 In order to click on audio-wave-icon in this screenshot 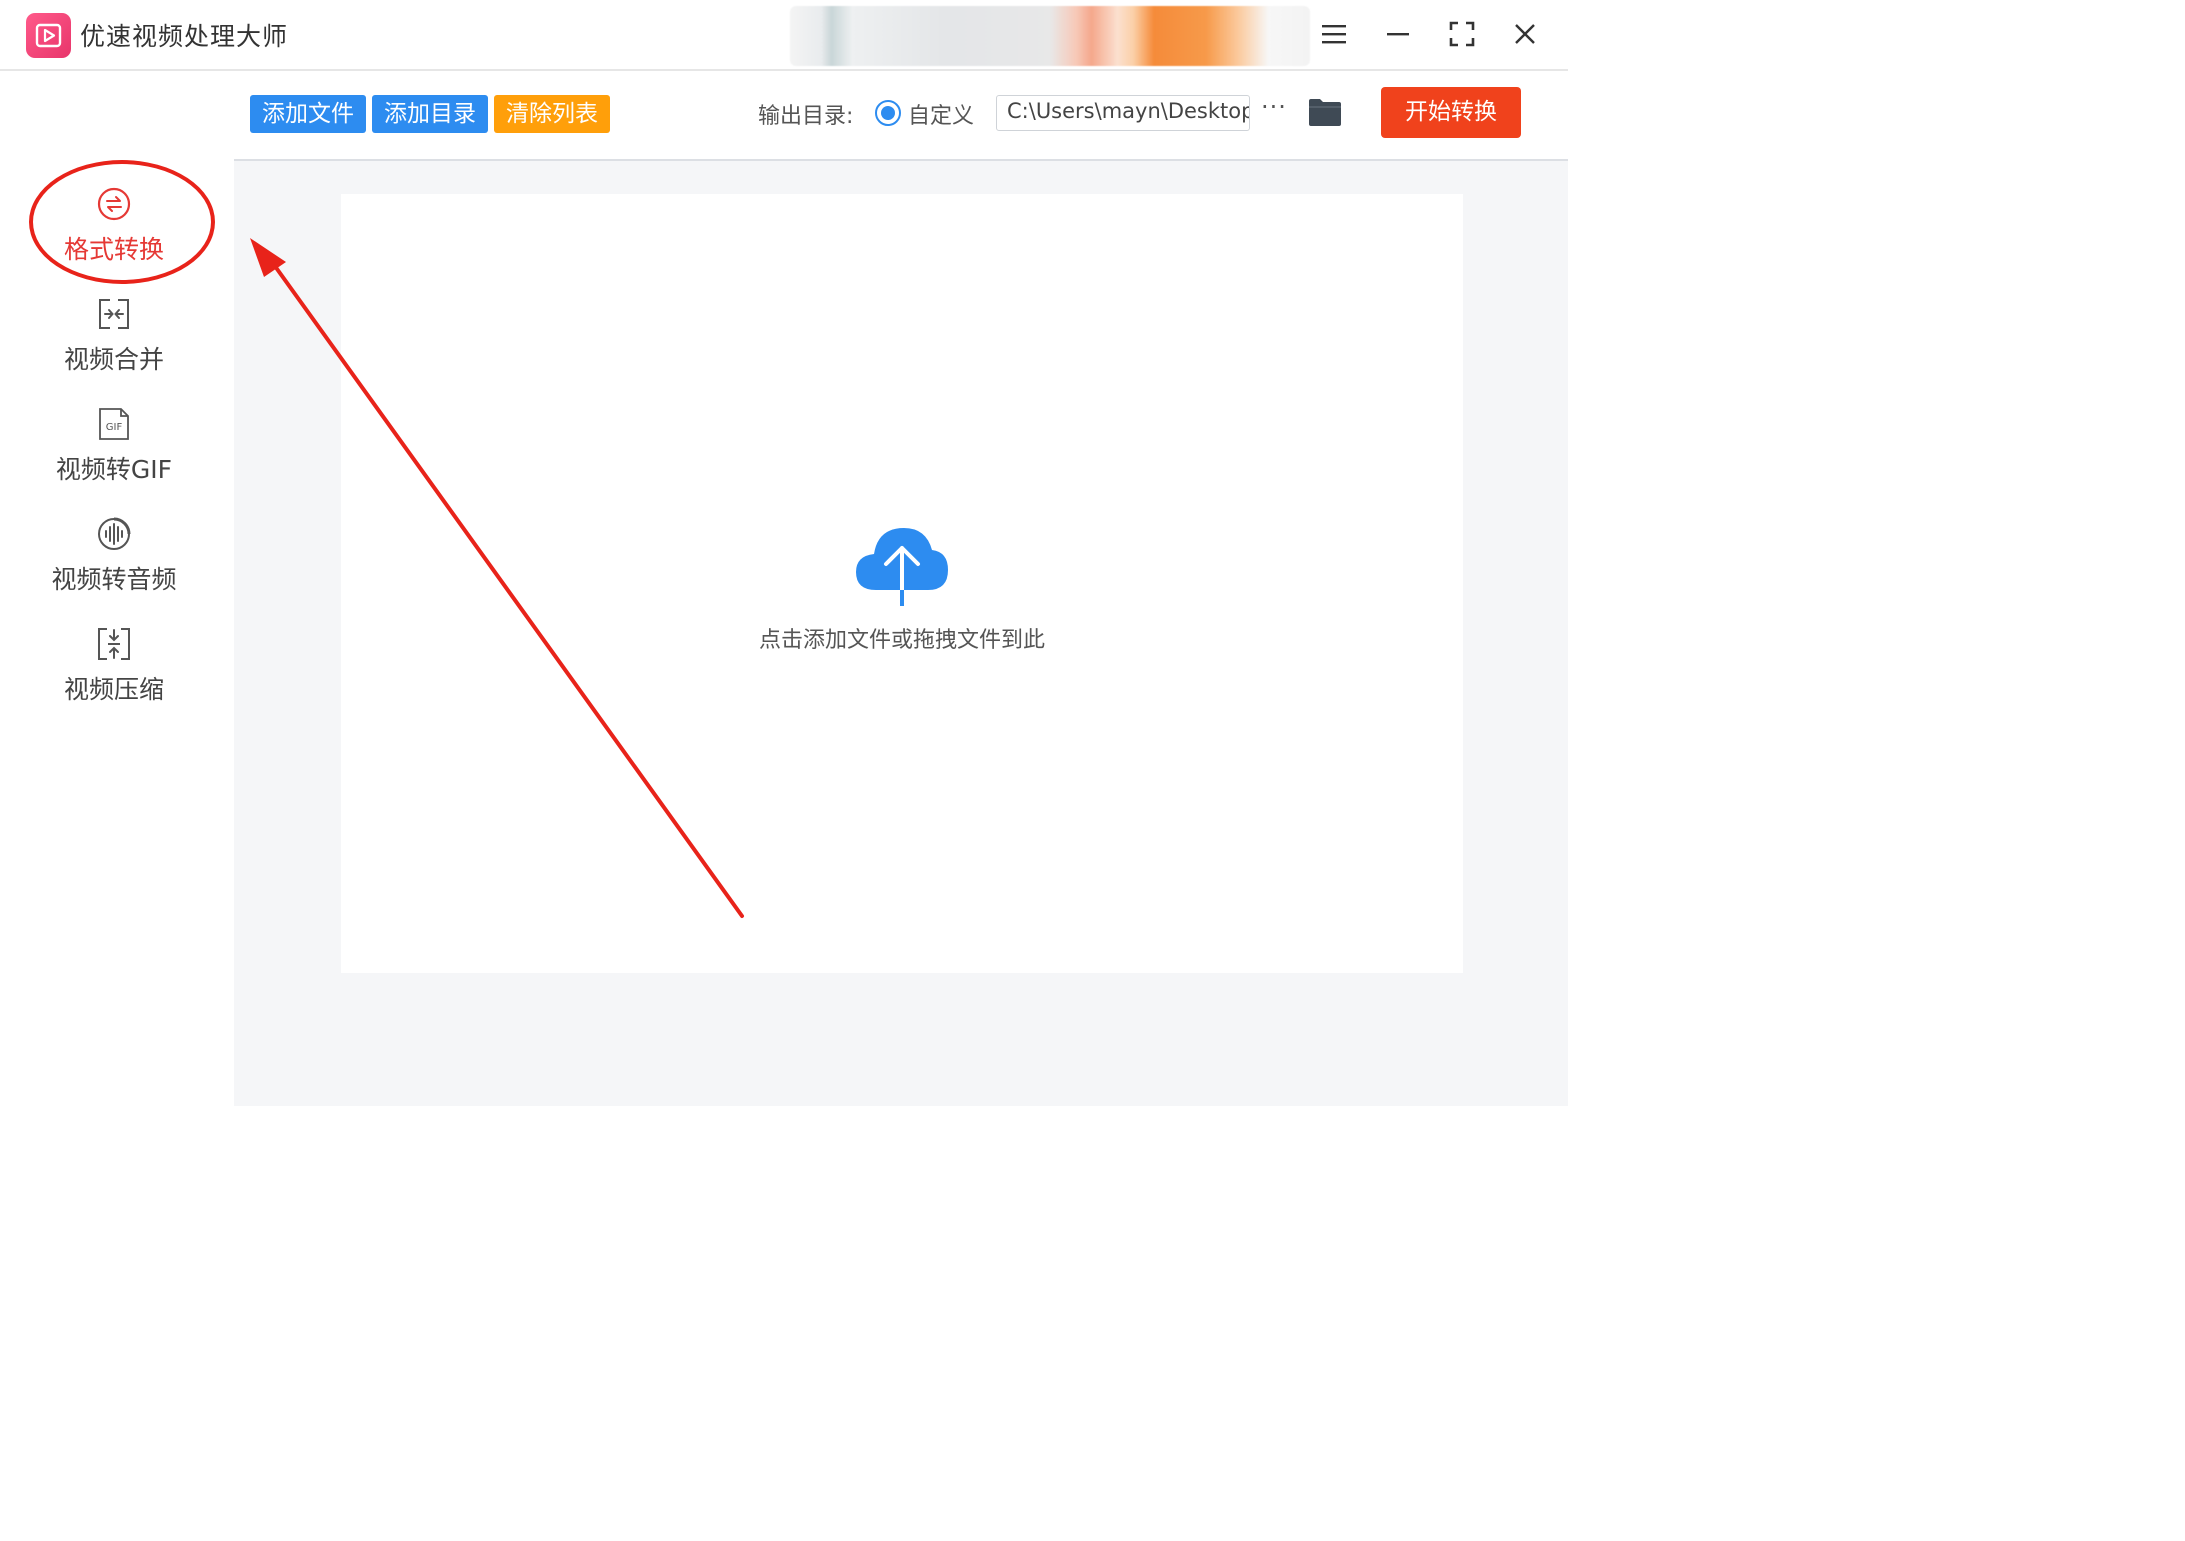, I will do `click(114, 533)`.